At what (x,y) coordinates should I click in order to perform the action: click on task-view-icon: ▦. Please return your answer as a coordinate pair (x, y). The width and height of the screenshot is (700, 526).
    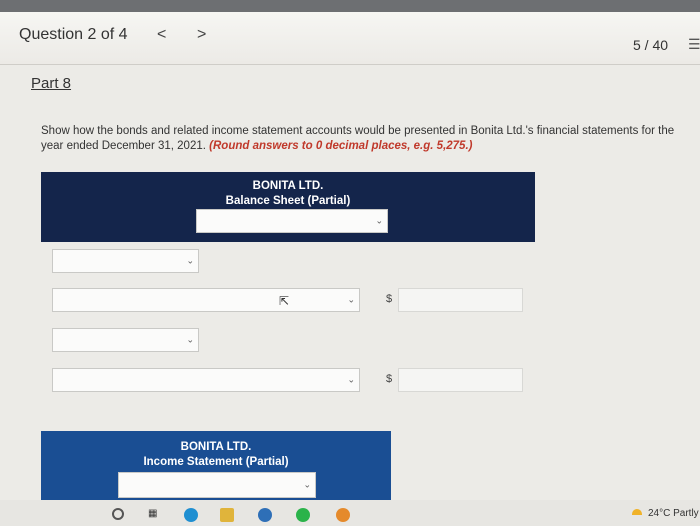
    Looking at the image, I should click on (152, 515).